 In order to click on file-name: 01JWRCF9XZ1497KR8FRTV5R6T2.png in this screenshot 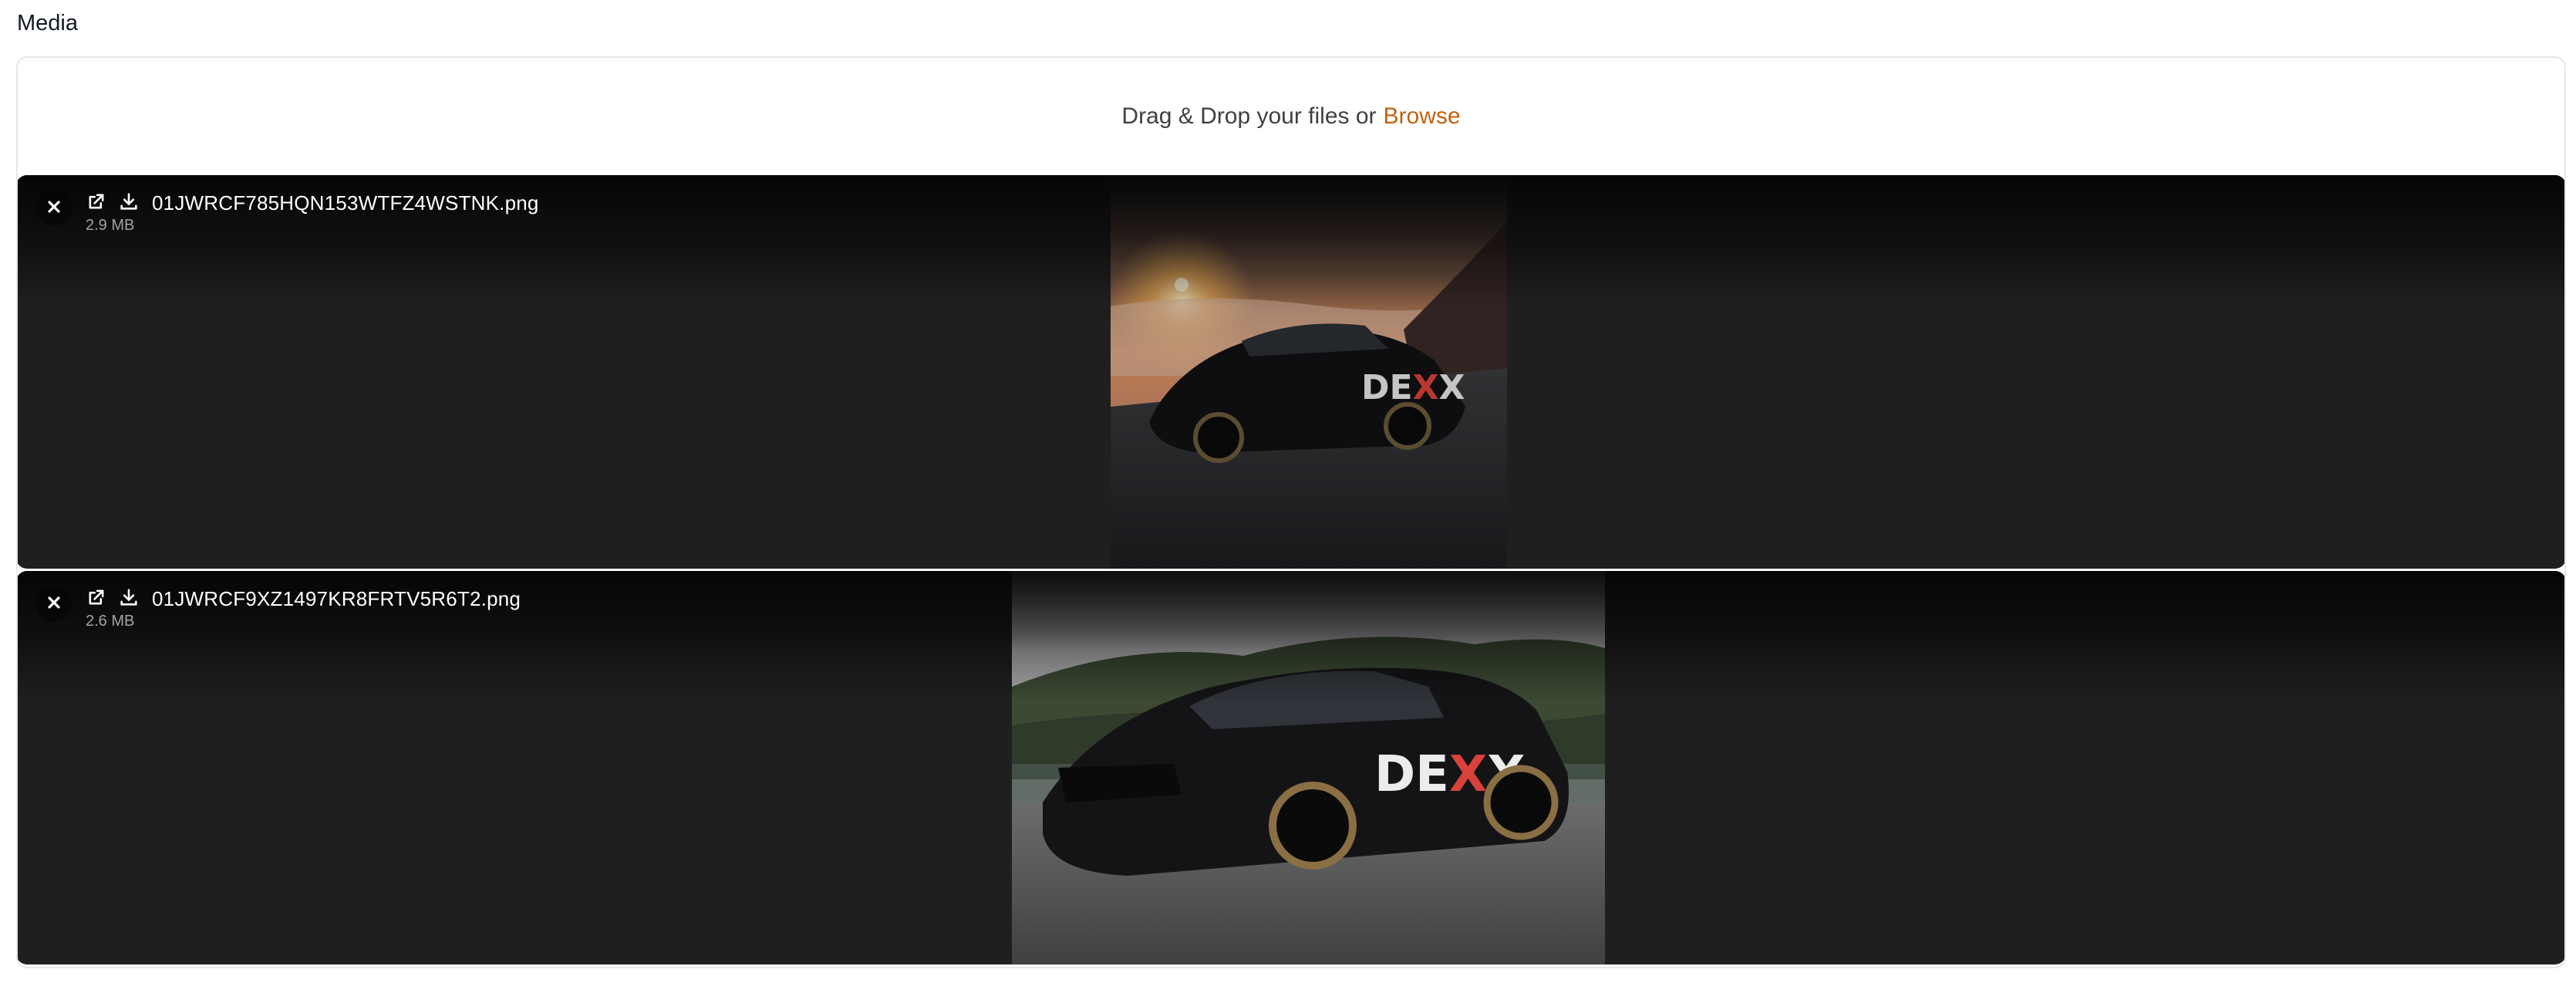, I will do `click(336, 598)`.